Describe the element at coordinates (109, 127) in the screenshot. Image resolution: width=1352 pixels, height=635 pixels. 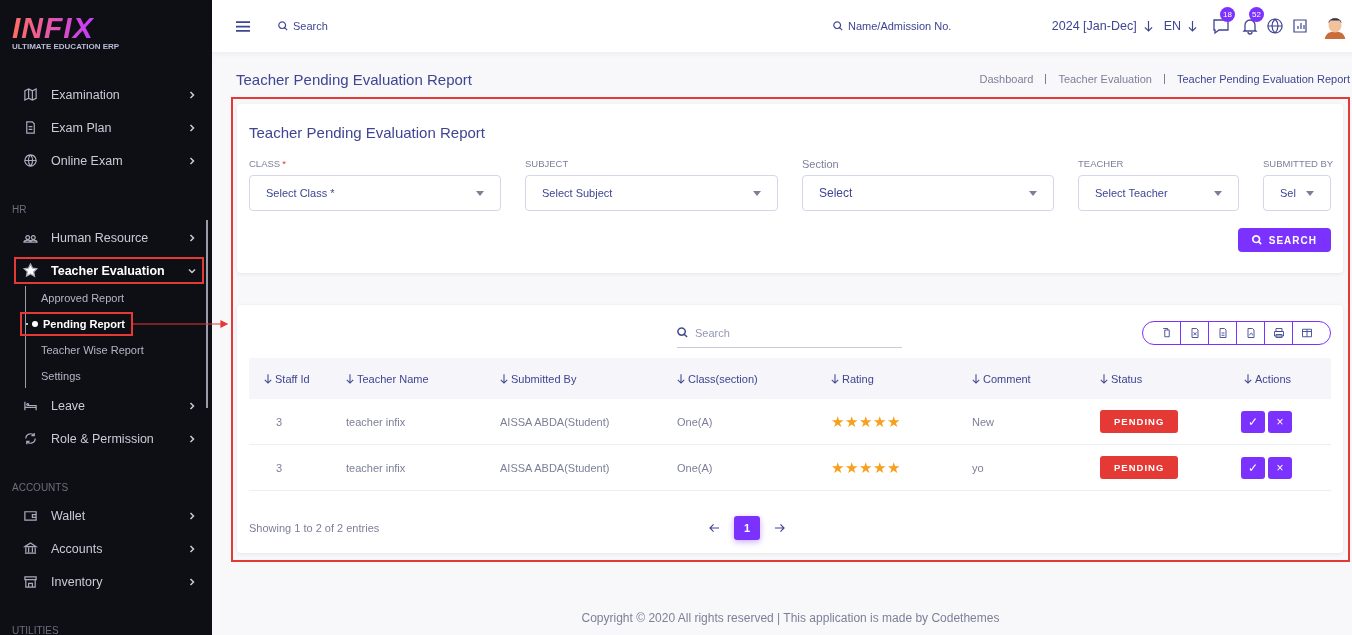
I see `menu-item: Exam Plan` at that location.